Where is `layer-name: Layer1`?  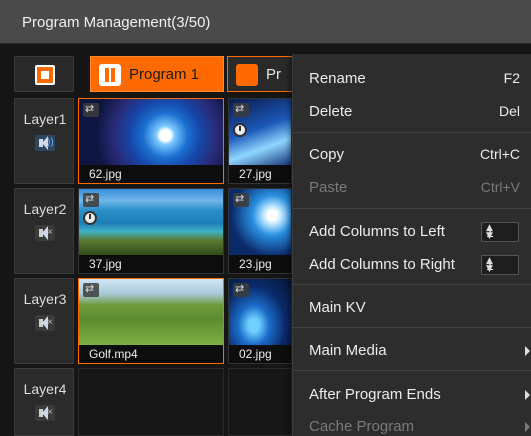
layer-name: Layer1 is located at coordinates (45, 119).